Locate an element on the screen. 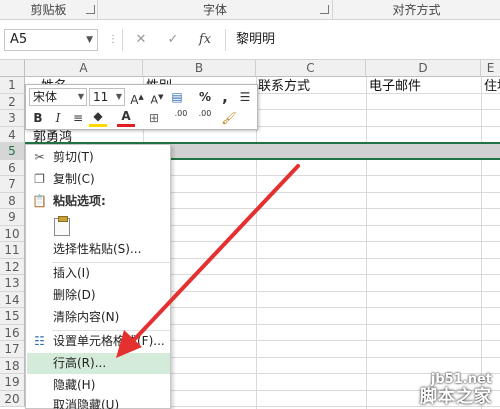  menu-item-cut: ✂ 剪切(T) is located at coordinates (98, 157).